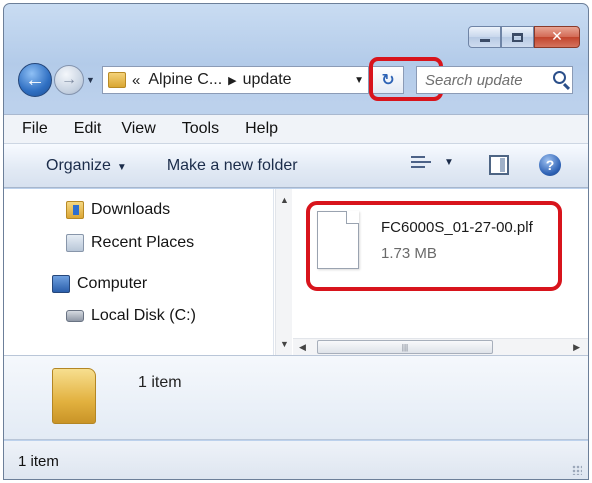 Image resolution: width=592 pixels, height=483 pixels. What do you see at coordinates (559, 77) in the screenshot?
I see `search-icon` at bounding box center [559, 77].